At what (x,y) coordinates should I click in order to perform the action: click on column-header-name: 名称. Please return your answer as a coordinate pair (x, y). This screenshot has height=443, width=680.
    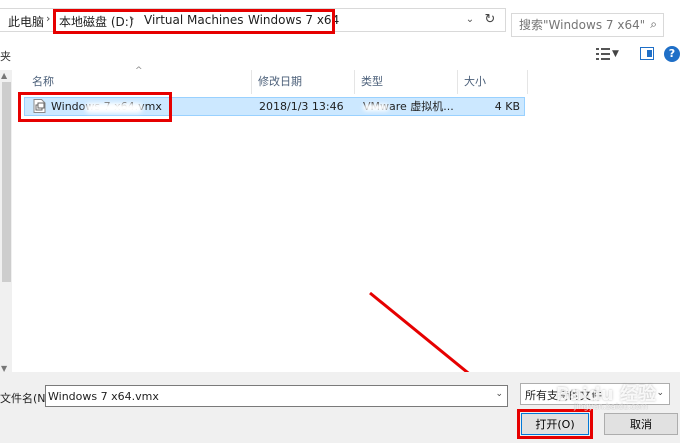
    Looking at the image, I should click on (139, 82).